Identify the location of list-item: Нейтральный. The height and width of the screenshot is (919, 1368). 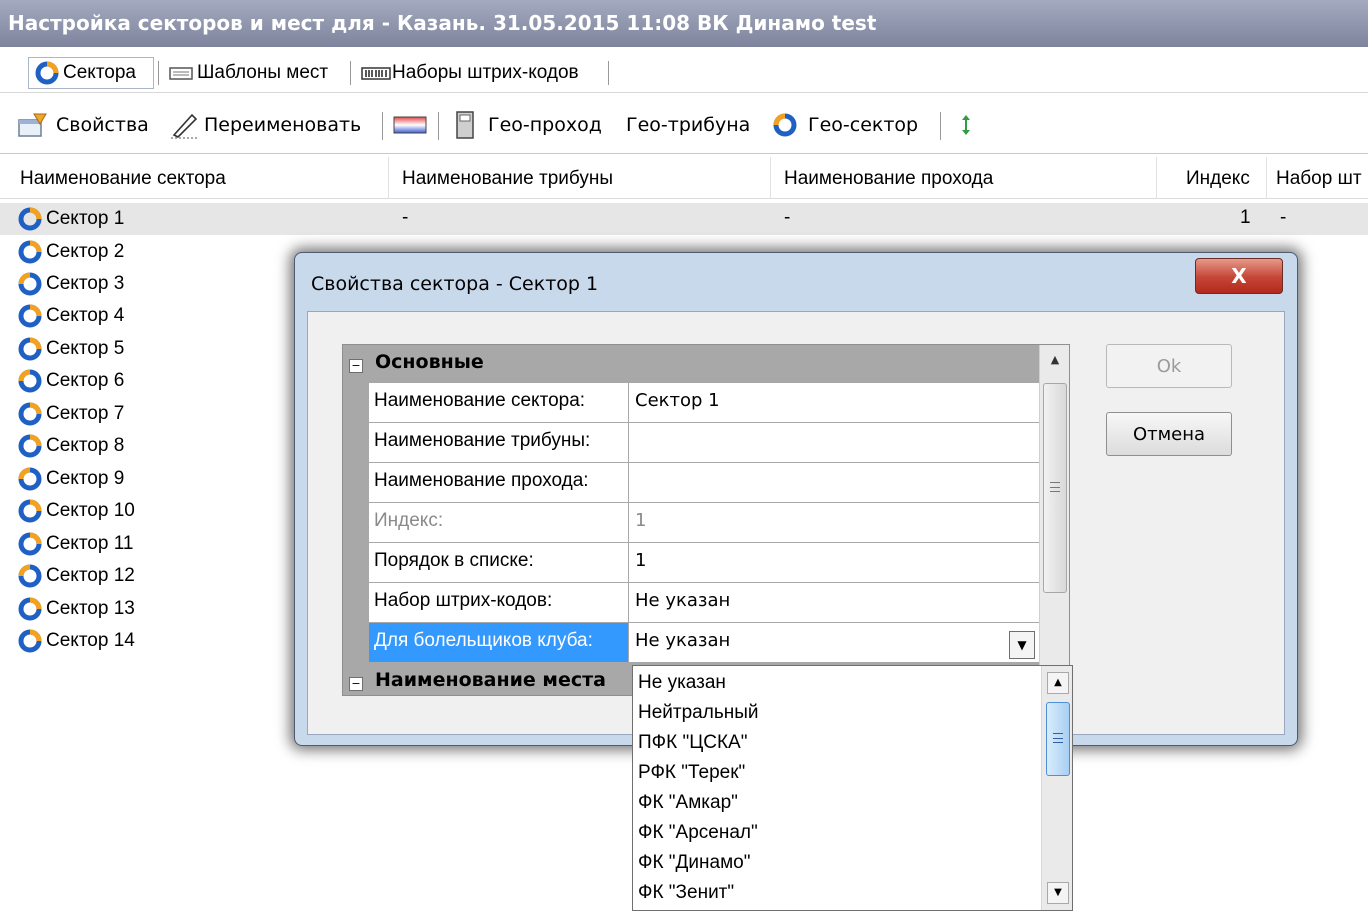
(835, 713).